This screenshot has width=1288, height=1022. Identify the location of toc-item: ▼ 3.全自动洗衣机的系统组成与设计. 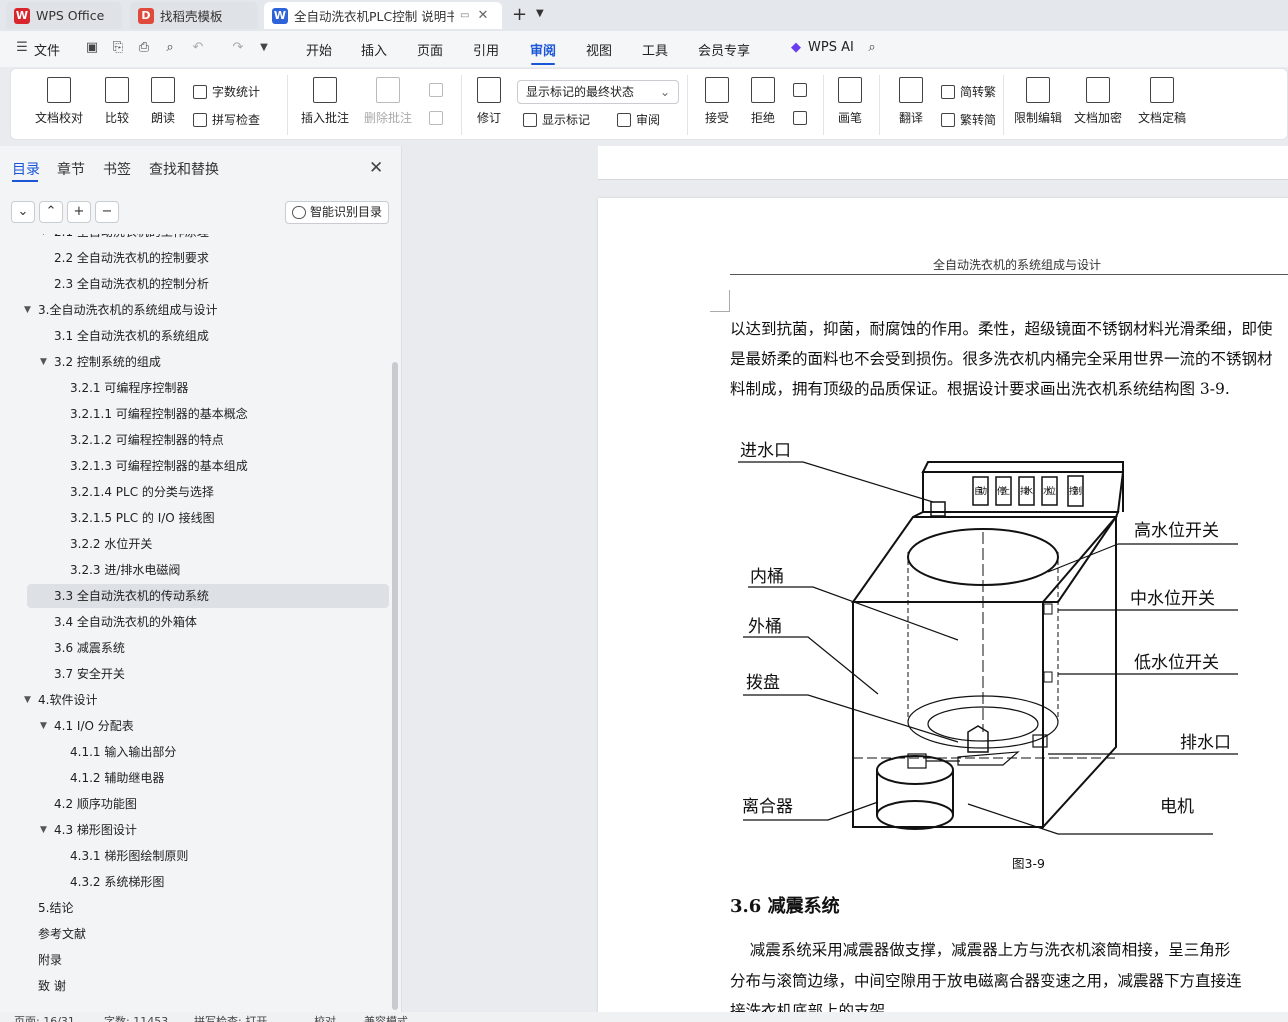
(195, 310).